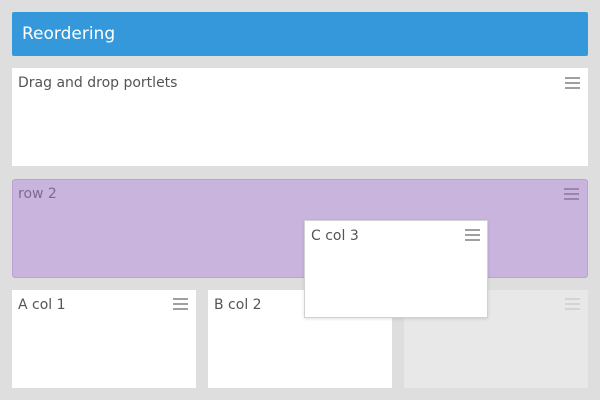  What do you see at coordinates (335, 236) in the screenshot?
I see `portlet-title: C col 3` at bounding box center [335, 236].